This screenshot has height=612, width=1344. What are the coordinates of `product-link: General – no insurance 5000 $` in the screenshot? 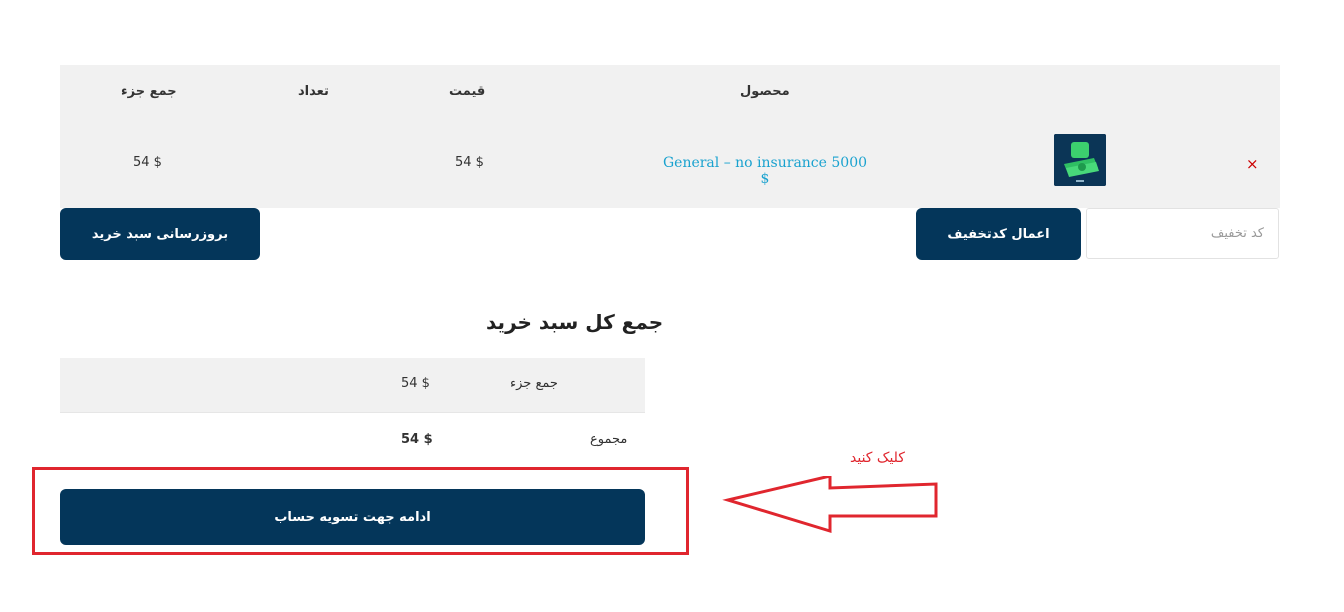 It's located at (765, 171).